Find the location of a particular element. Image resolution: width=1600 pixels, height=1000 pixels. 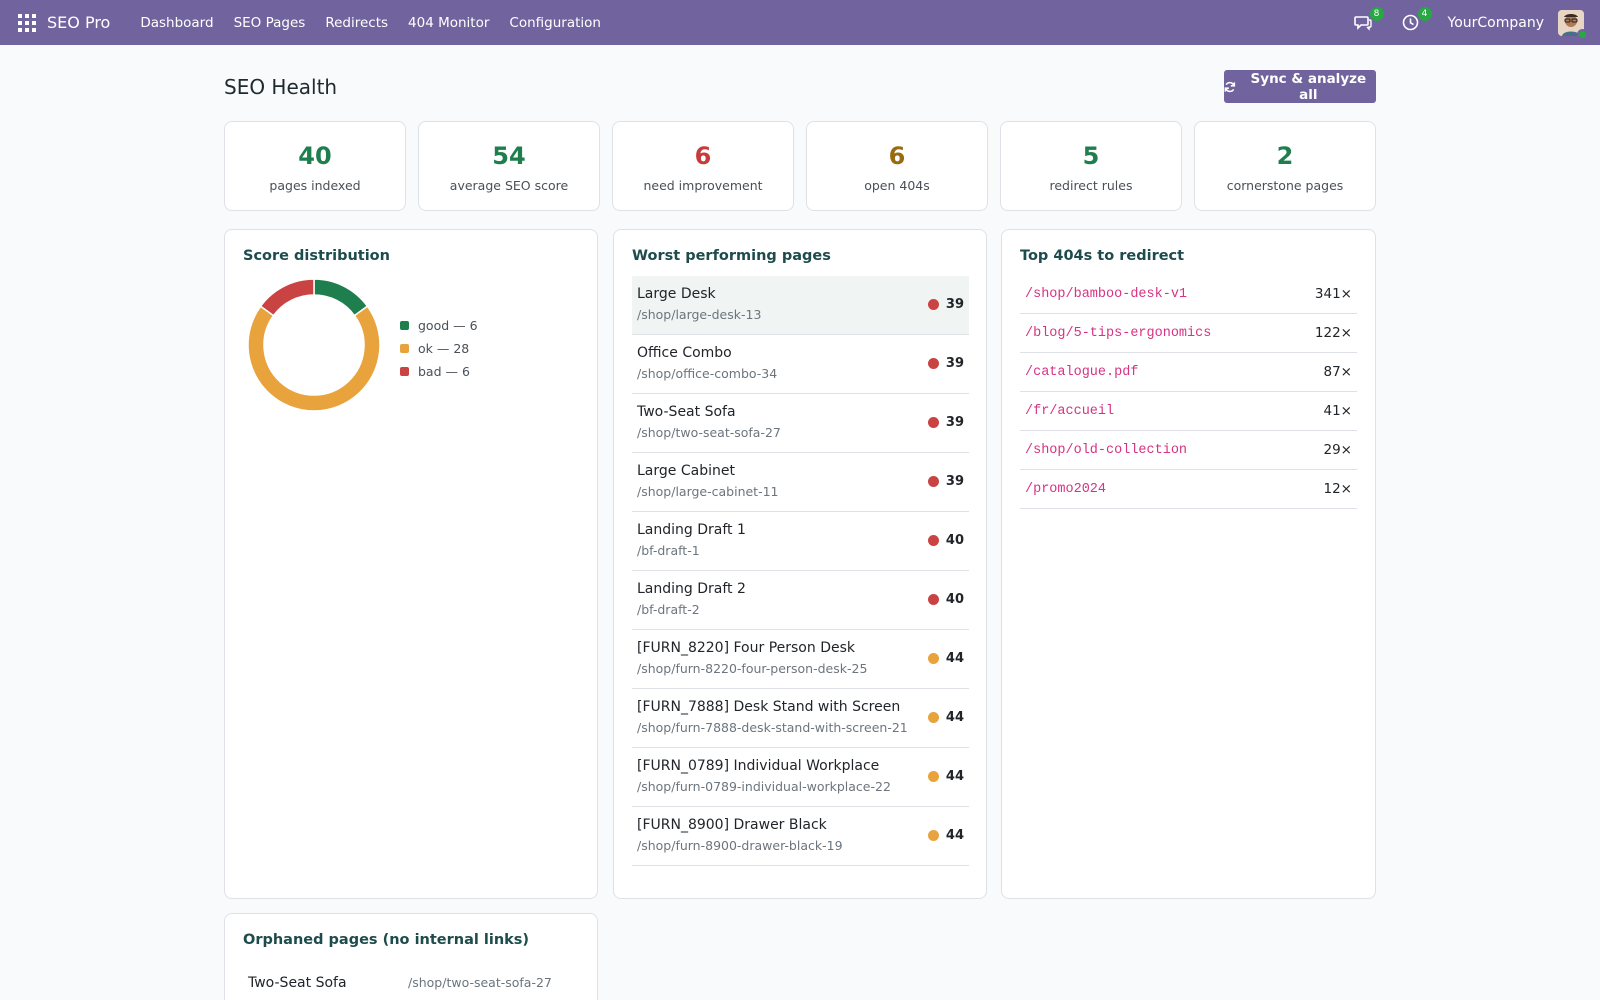

sync-analyze-button: Sync & analyze all is located at coordinates (1300, 86).